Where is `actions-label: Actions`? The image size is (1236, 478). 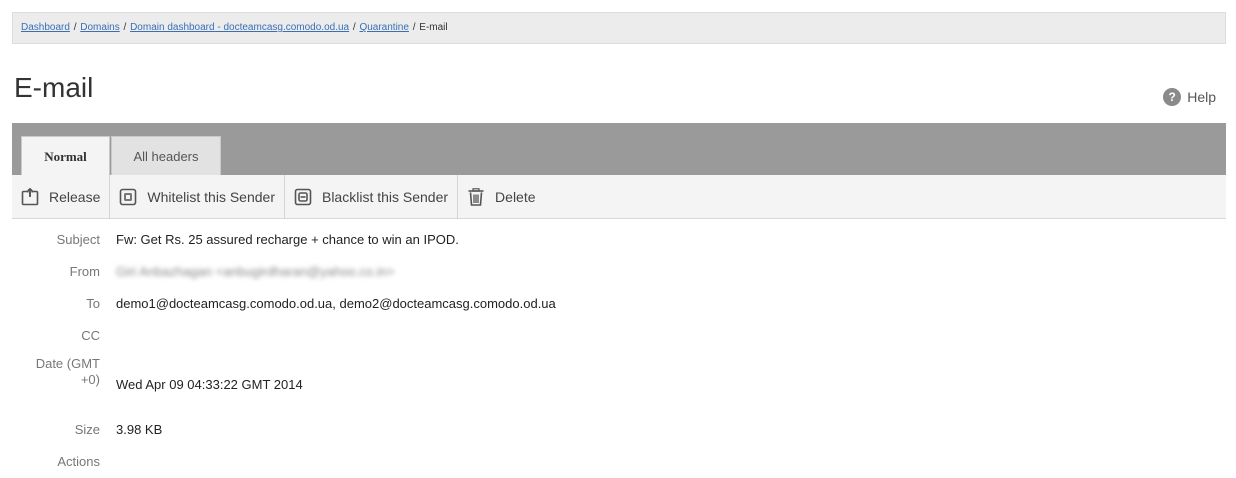 actions-label: Actions is located at coordinates (78, 461).